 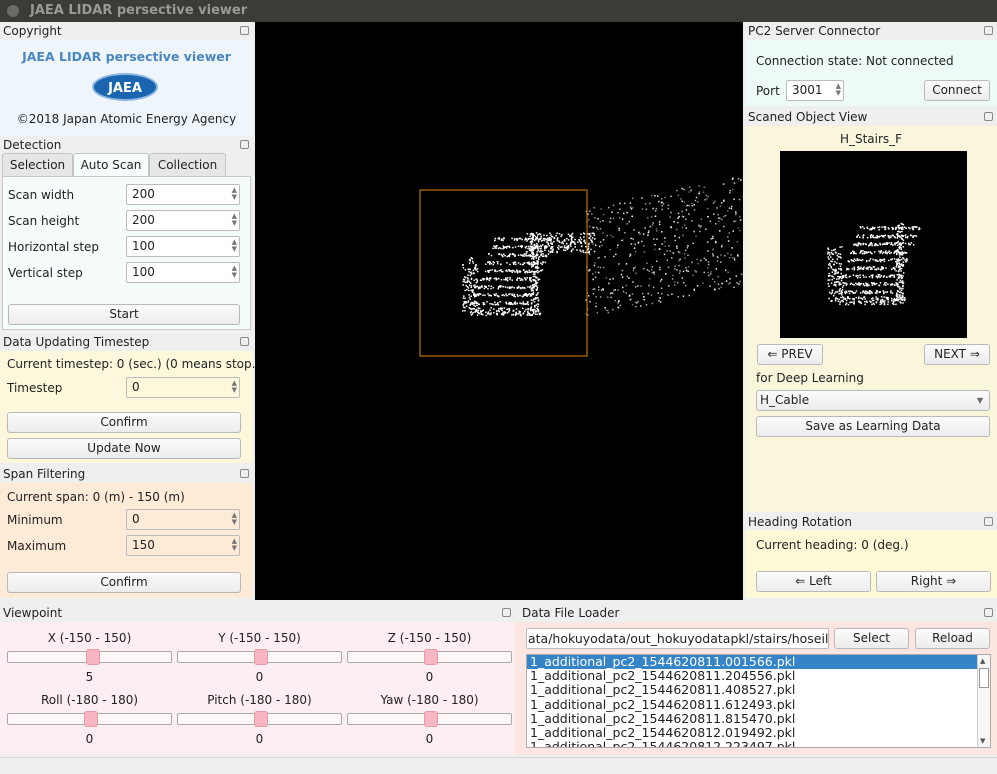 What do you see at coordinates (758, 718) in the screenshot?
I see `file-list-item: 1_additional_pc2_1544620811.815470.pkl` at bounding box center [758, 718].